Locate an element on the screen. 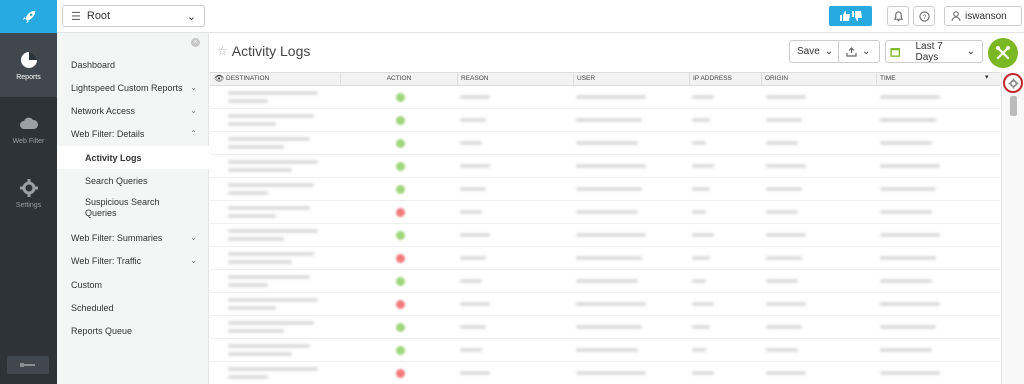  sidebar-item-label: Web Filter: Details is located at coordinates (108, 133).